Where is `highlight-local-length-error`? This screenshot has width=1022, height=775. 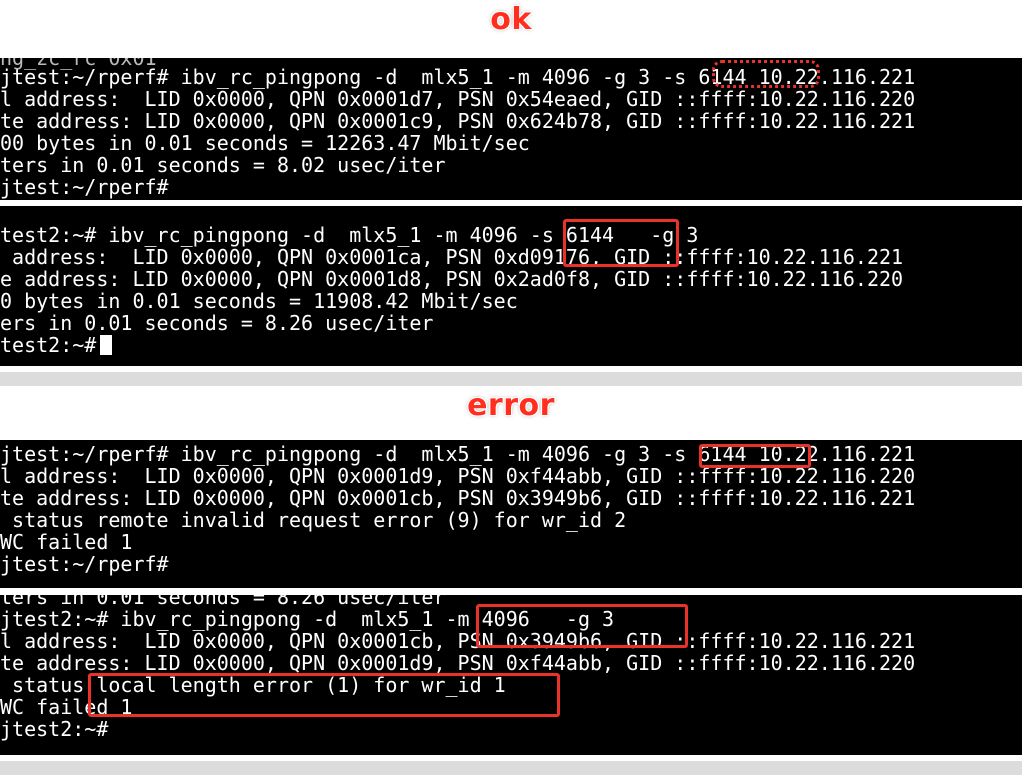
highlight-local-length-error is located at coordinates (324, 695).